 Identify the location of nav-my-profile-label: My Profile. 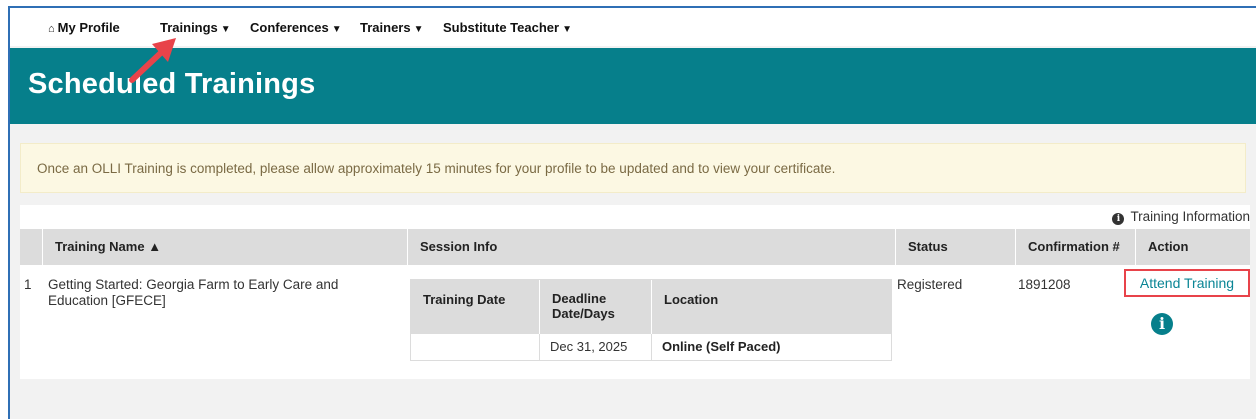
(88, 27).